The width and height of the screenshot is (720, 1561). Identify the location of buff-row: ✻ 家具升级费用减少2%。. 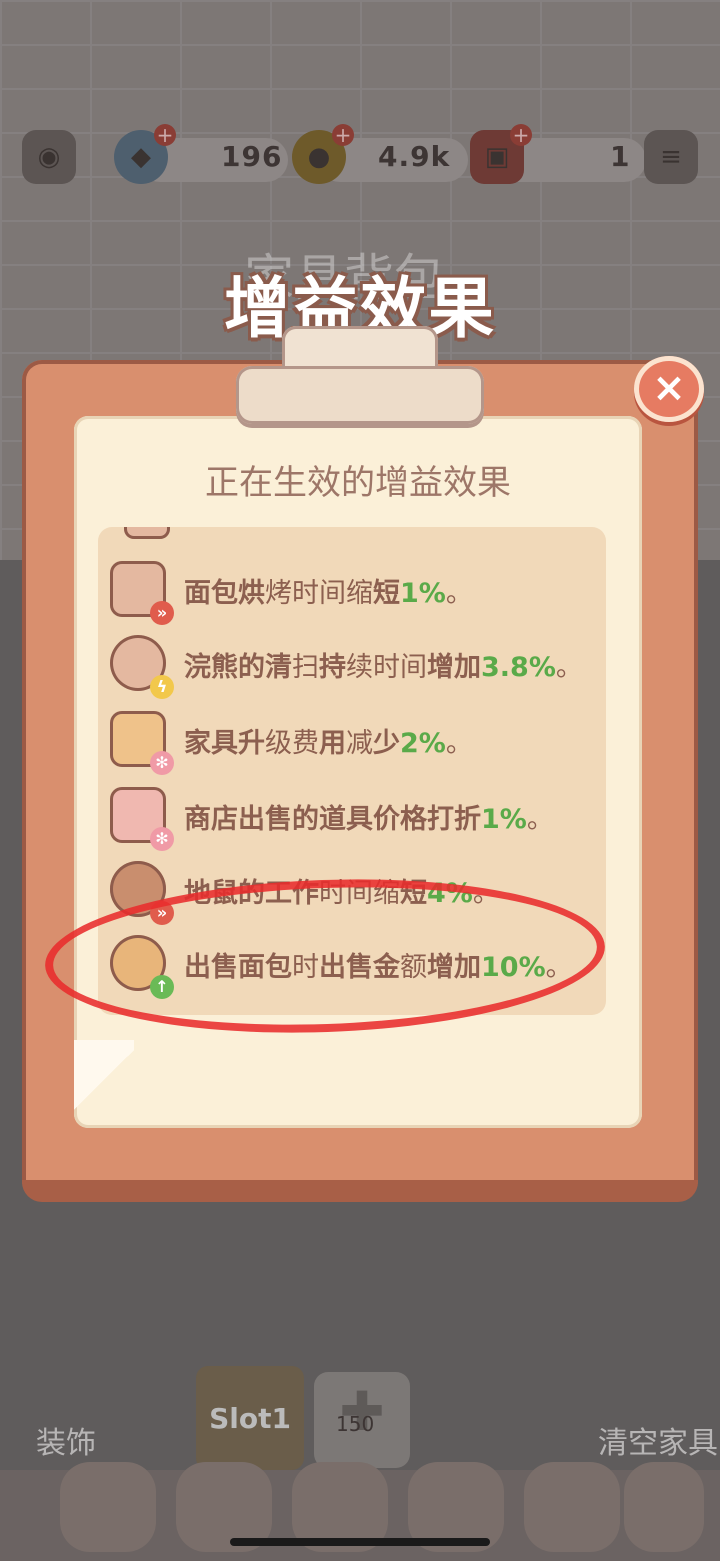
(356, 741).